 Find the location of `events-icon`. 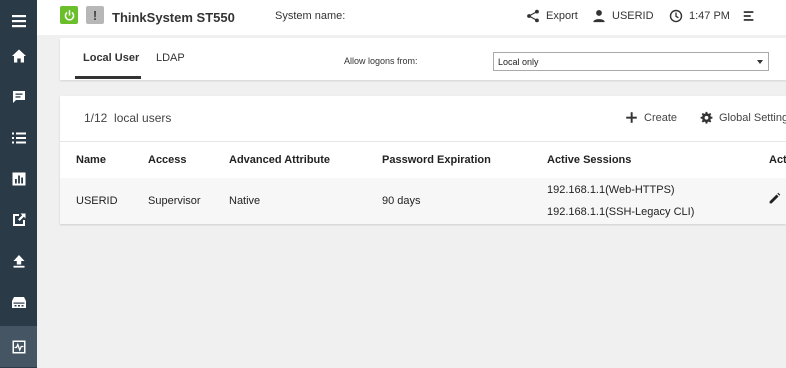

events-icon is located at coordinates (18, 96).